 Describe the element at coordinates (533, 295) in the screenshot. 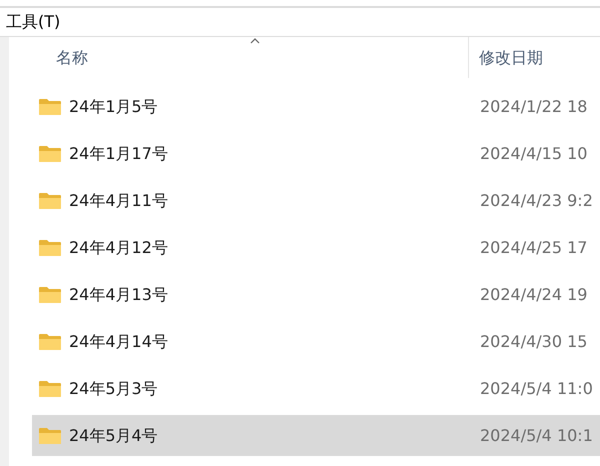

I see `modified-date: 2024/4/24 19` at that location.